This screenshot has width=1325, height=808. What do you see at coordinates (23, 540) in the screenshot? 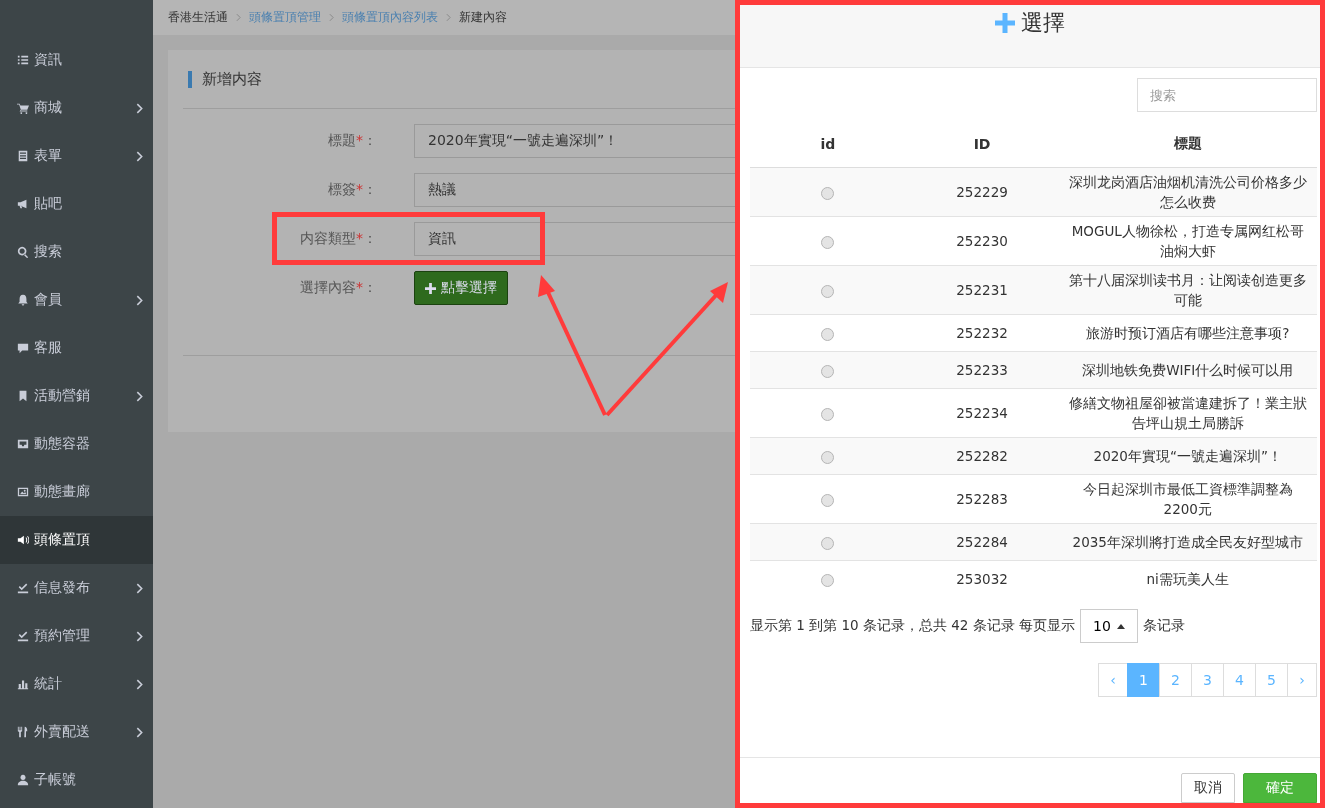
I see `speaker-icon` at bounding box center [23, 540].